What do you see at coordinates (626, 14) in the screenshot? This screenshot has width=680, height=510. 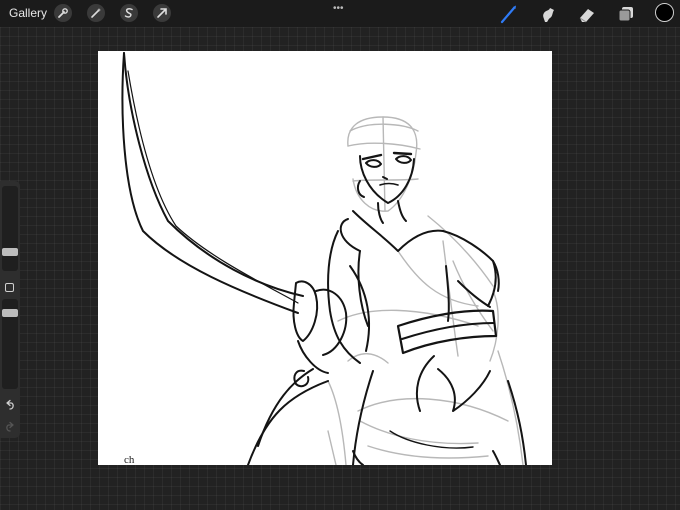 I see `layers-icon` at bounding box center [626, 14].